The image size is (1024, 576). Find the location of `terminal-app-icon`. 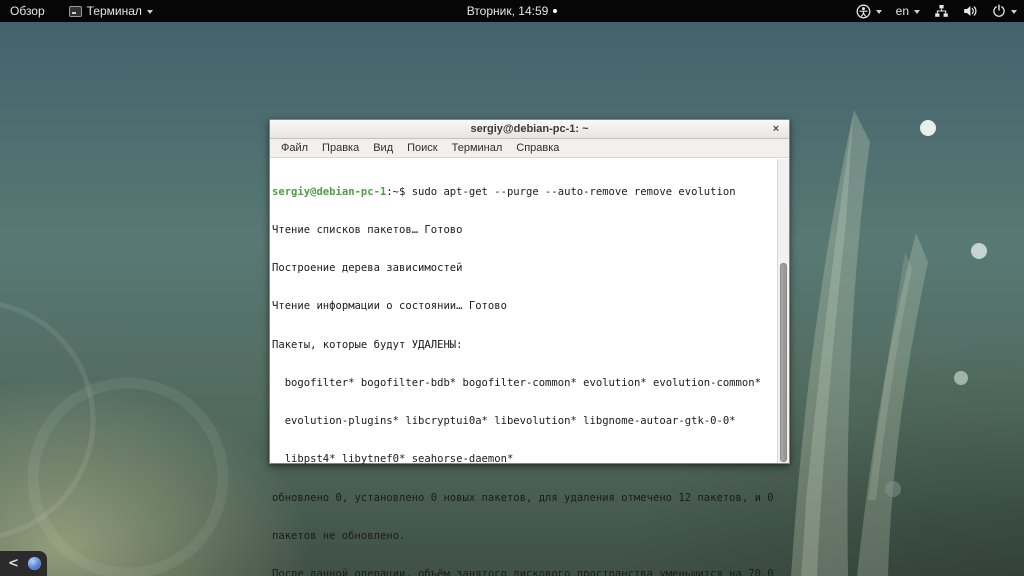

terminal-app-icon is located at coordinates (75, 11).